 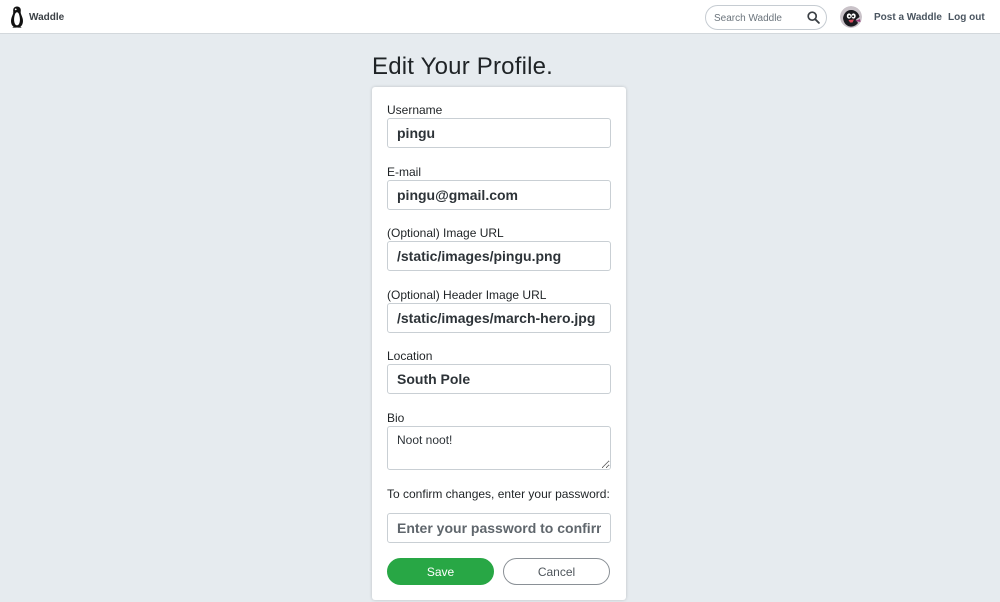 I want to click on username-field, so click(x=499, y=133).